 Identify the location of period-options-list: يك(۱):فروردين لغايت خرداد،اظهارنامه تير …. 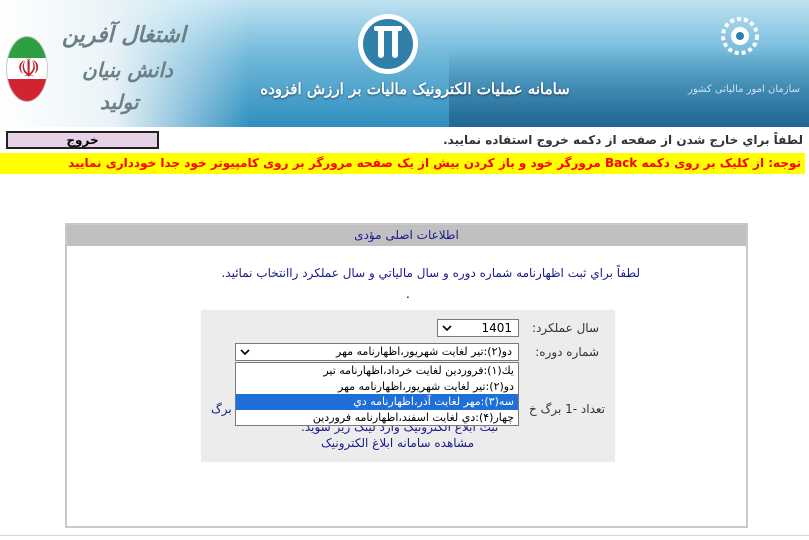
(377, 394).